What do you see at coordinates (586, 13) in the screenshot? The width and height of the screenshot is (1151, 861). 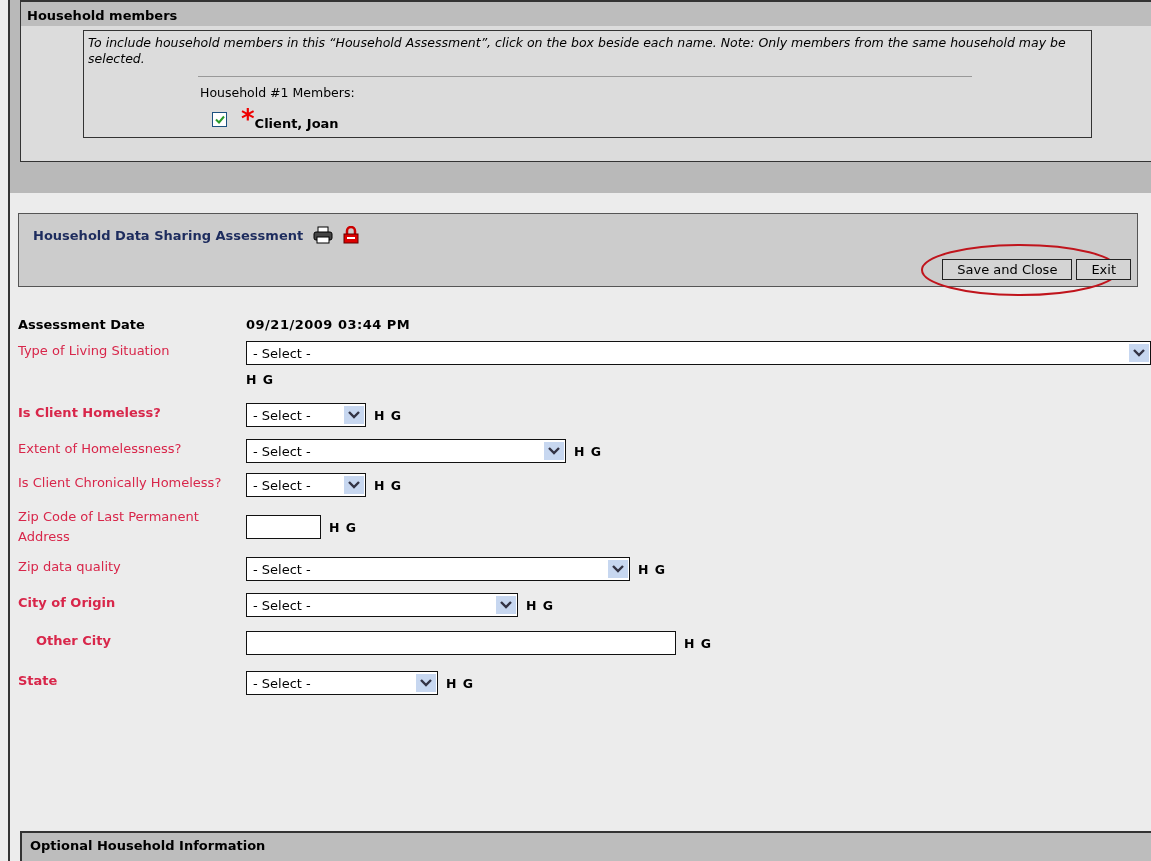 I see `section-header: Household members` at bounding box center [586, 13].